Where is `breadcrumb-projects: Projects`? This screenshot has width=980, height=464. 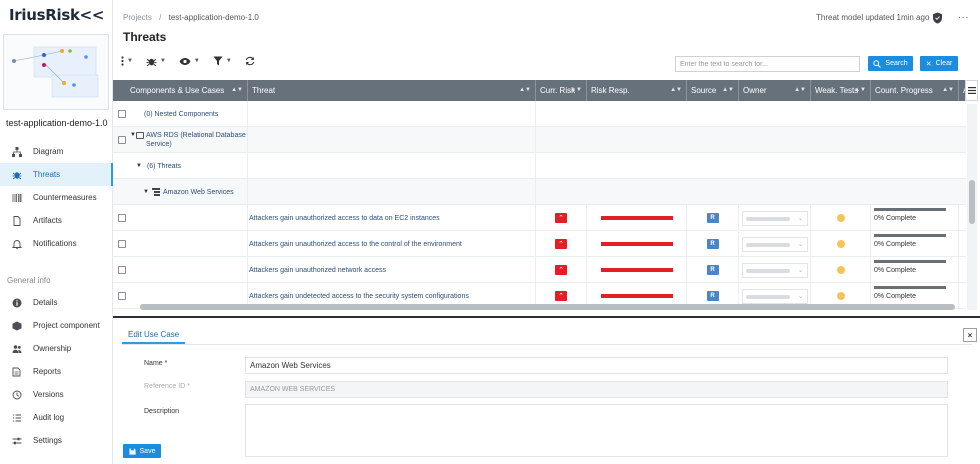
breadcrumb-projects: Projects is located at coordinates (137, 17).